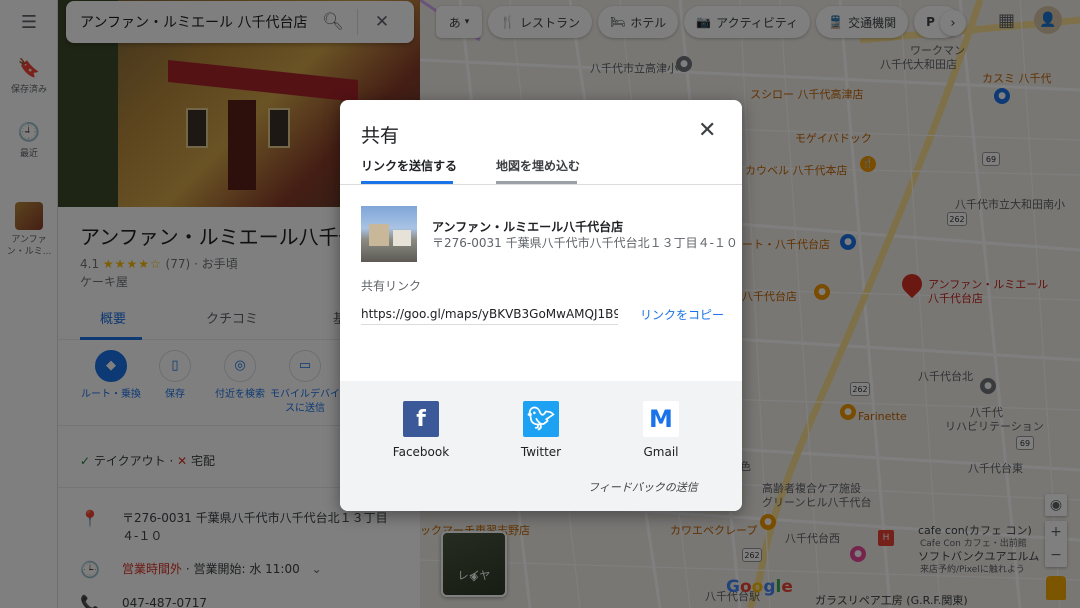 Image resolution: width=1080 pixels, height=608 pixels. I want to click on share-gmail-button: M Gmail, so click(661, 430).